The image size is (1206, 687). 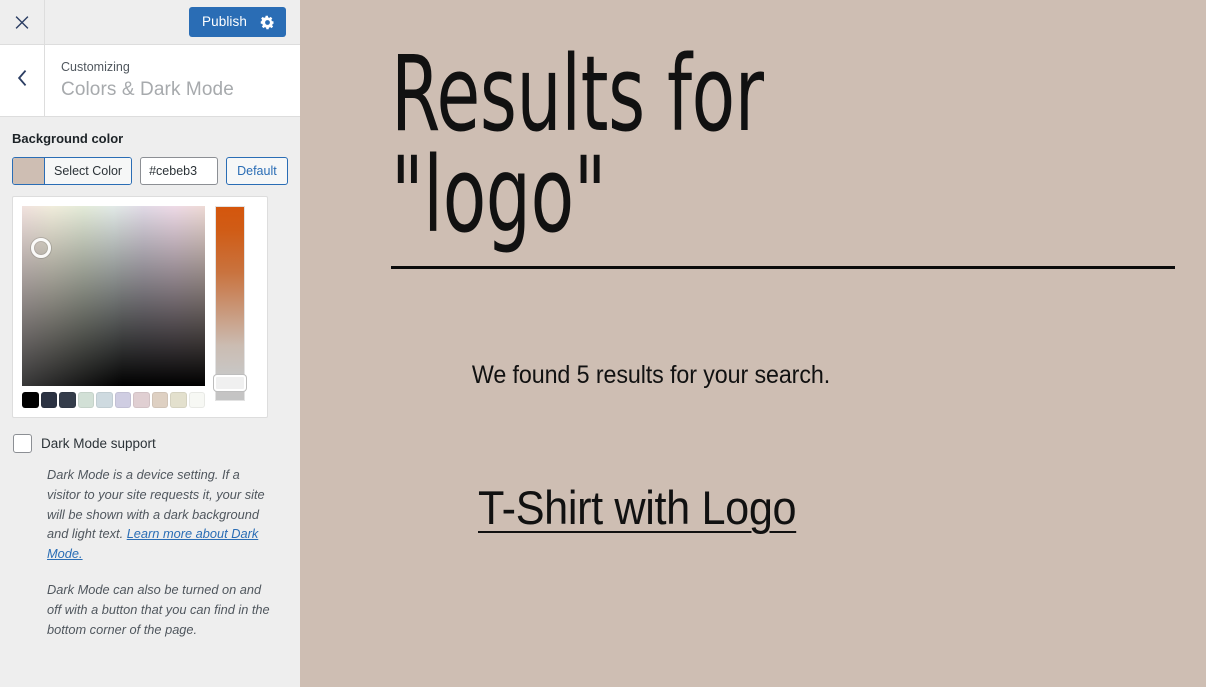 What do you see at coordinates (150, 22) in the screenshot?
I see `customizer-topbar: Publish` at bounding box center [150, 22].